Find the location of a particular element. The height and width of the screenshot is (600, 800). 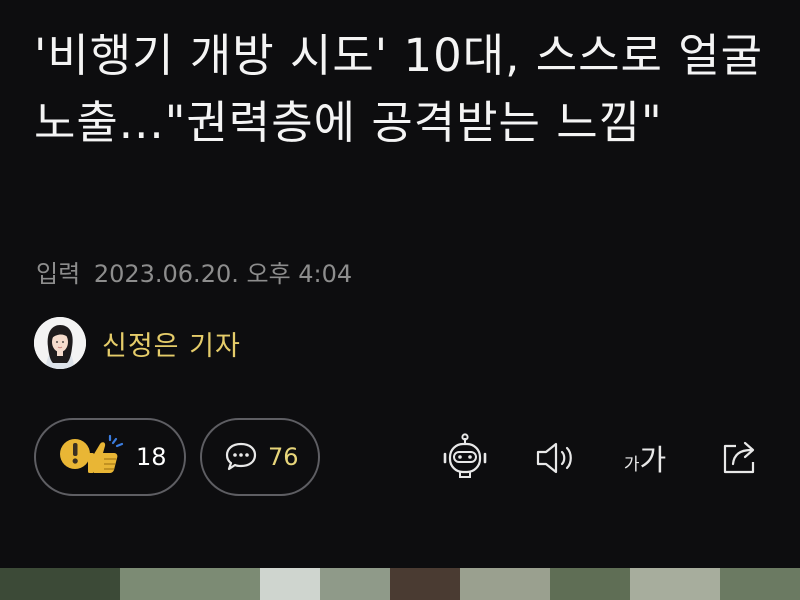

font-size-big-glyph: 가 is located at coordinates (653, 460).